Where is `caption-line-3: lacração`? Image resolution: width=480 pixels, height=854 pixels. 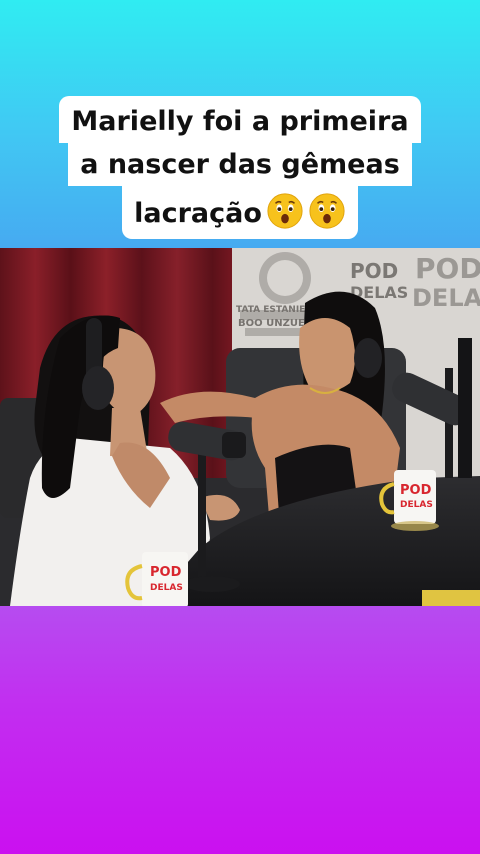
caption-line-3: lacração is located at coordinates (240, 212).